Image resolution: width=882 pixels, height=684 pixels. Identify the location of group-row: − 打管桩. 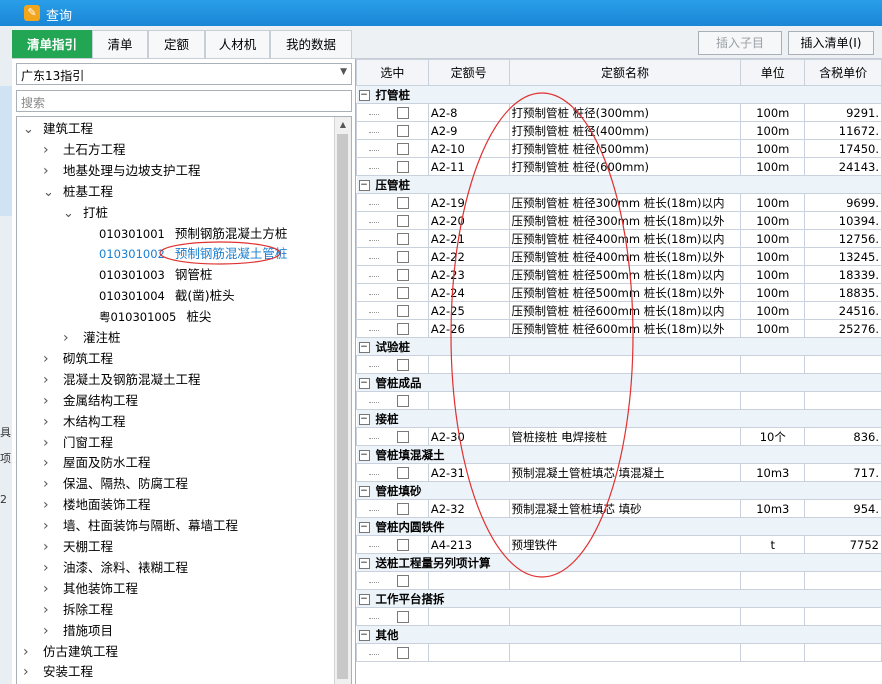
(619, 94).